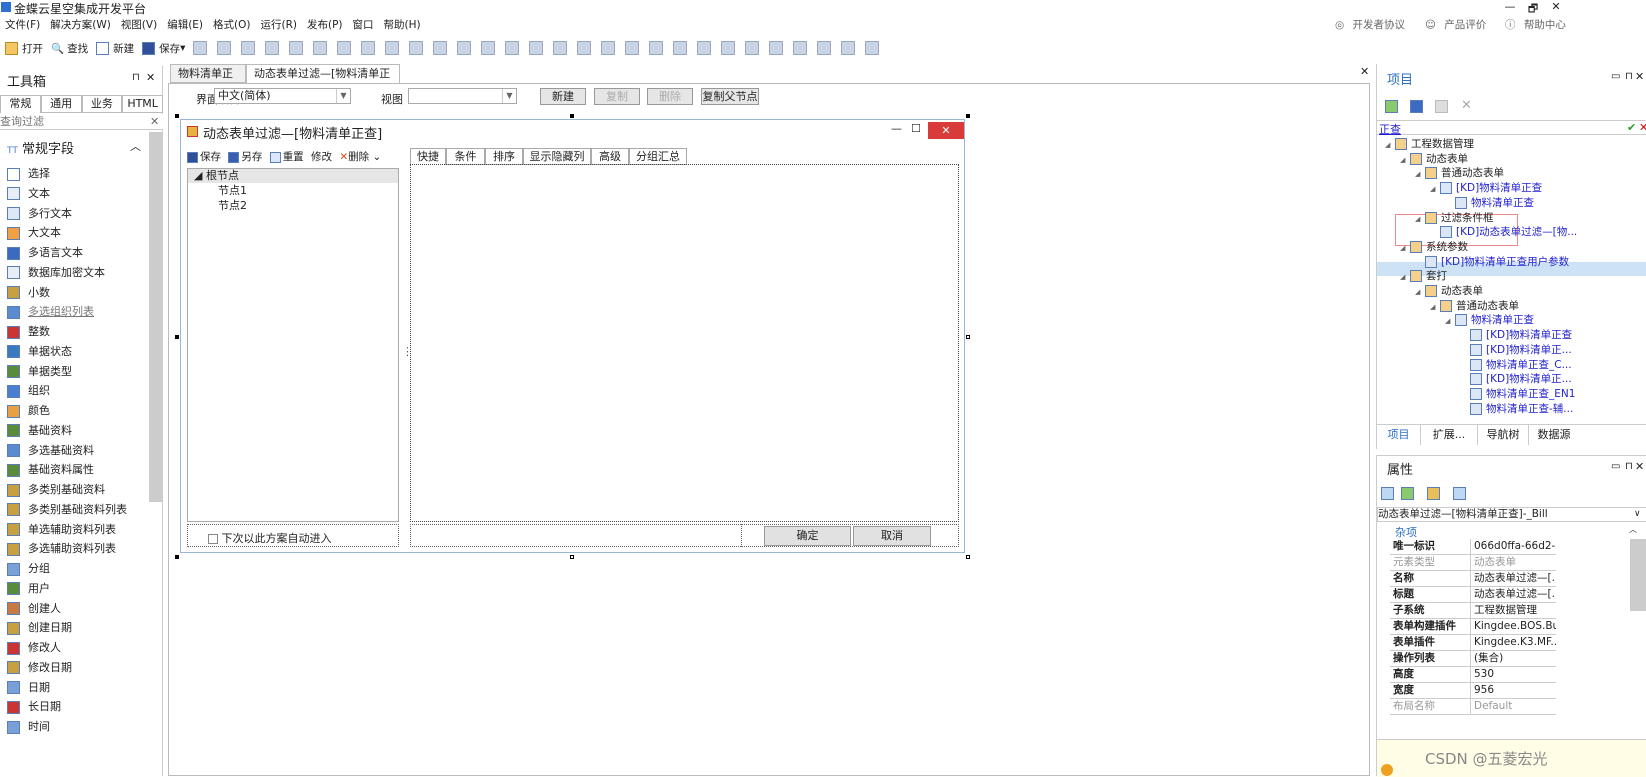 This screenshot has height=777, width=1646. What do you see at coordinates (1513, 674) in the screenshot?
I see `property-value: 530` at bounding box center [1513, 674].